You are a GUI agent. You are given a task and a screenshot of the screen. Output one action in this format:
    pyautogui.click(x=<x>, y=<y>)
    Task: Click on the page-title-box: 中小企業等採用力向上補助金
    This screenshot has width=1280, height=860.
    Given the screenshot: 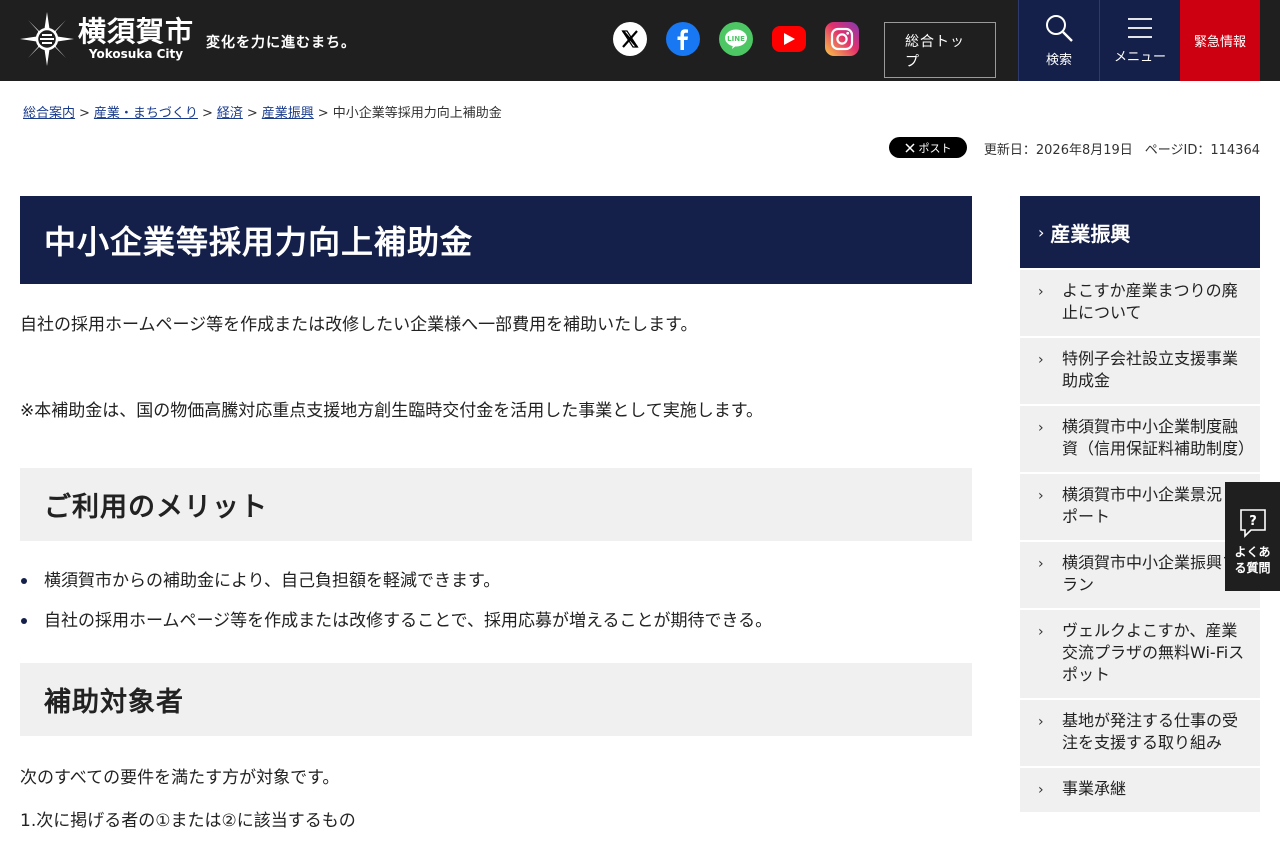 What is the action you would take?
    pyautogui.click(x=496, y=240)
    